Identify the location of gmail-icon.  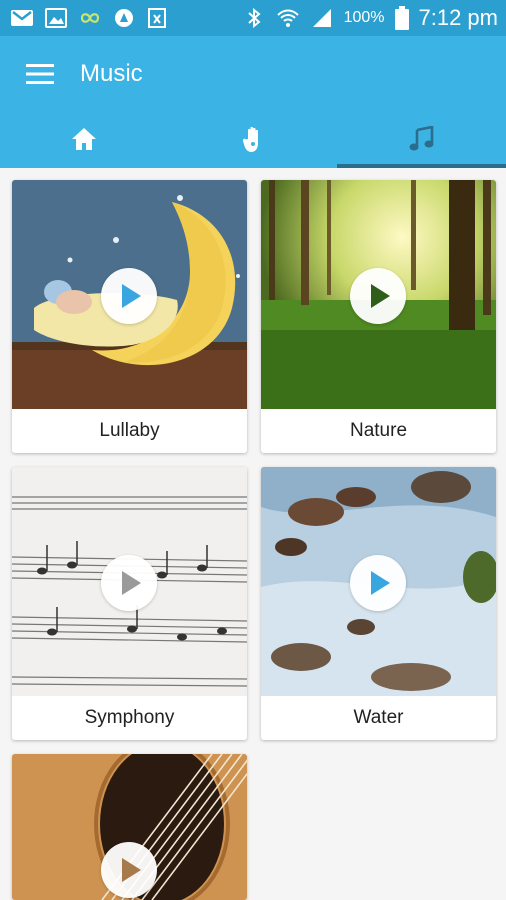
(22, 18).